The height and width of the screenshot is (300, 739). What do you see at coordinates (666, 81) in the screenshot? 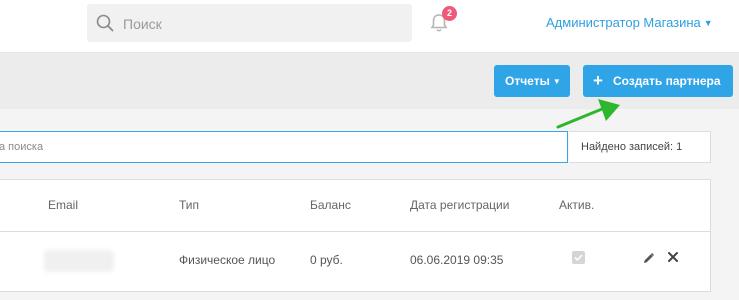
I see `create-partner-label: Создать партнера` at bounding box center [666, 81].